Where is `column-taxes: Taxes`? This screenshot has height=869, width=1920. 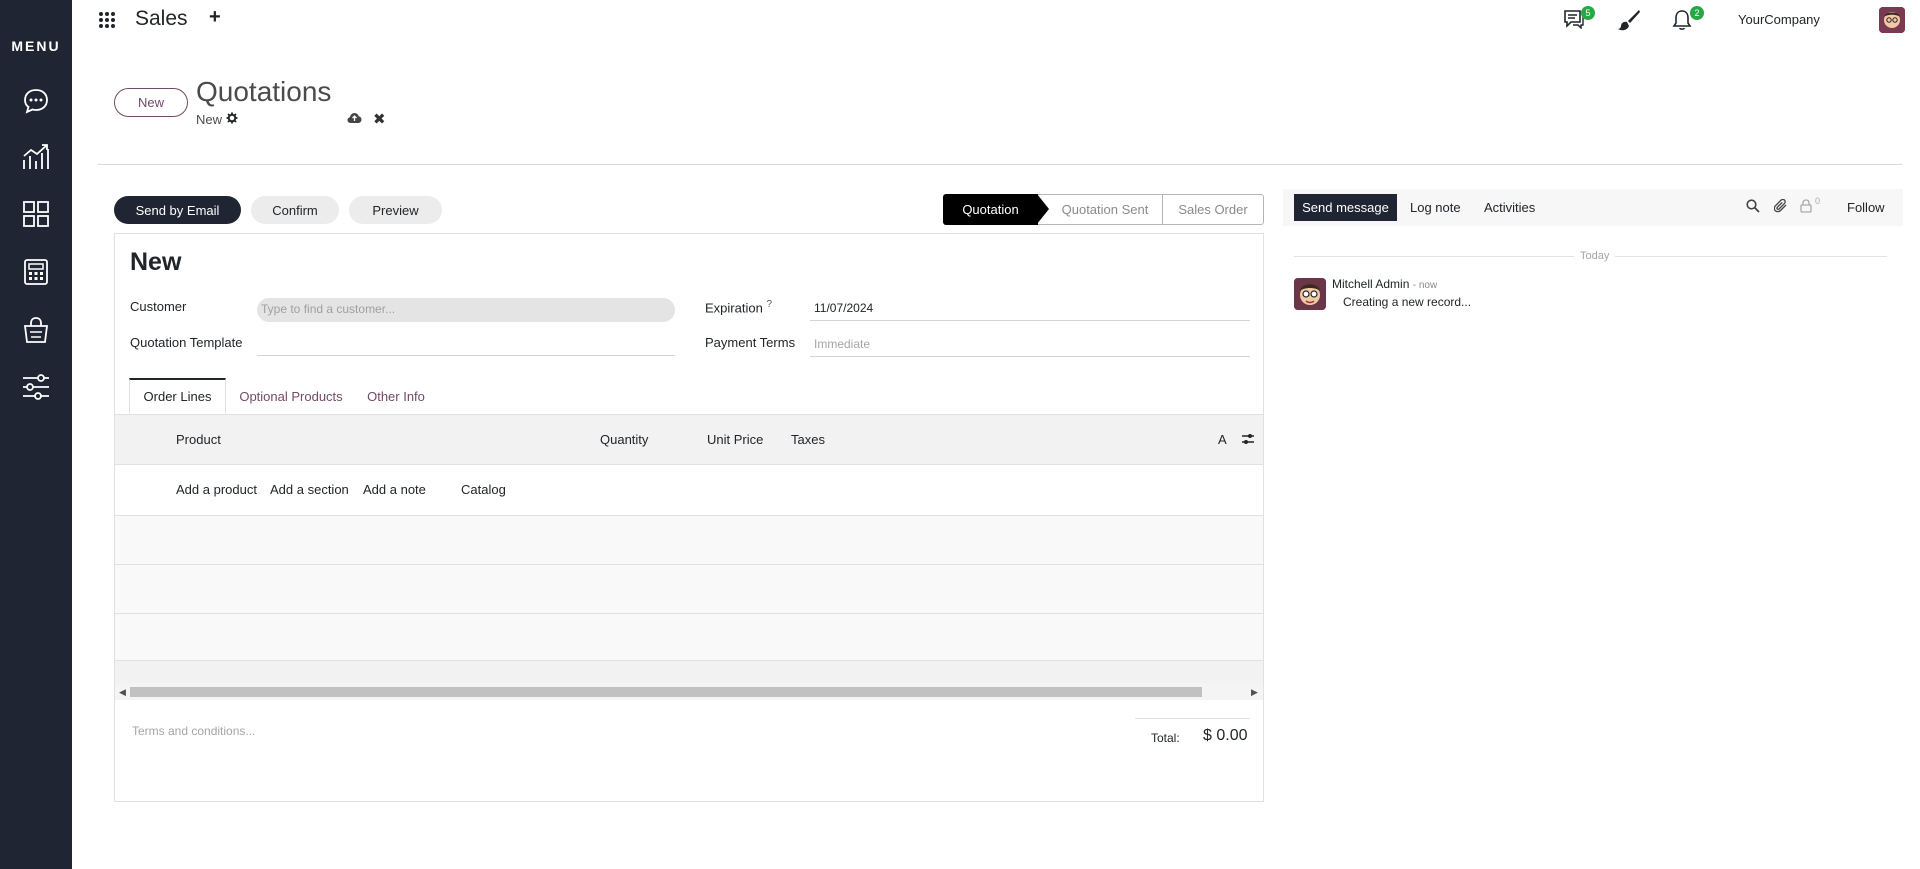 column-taxes: Taxes is located at coordinates (808, 439).